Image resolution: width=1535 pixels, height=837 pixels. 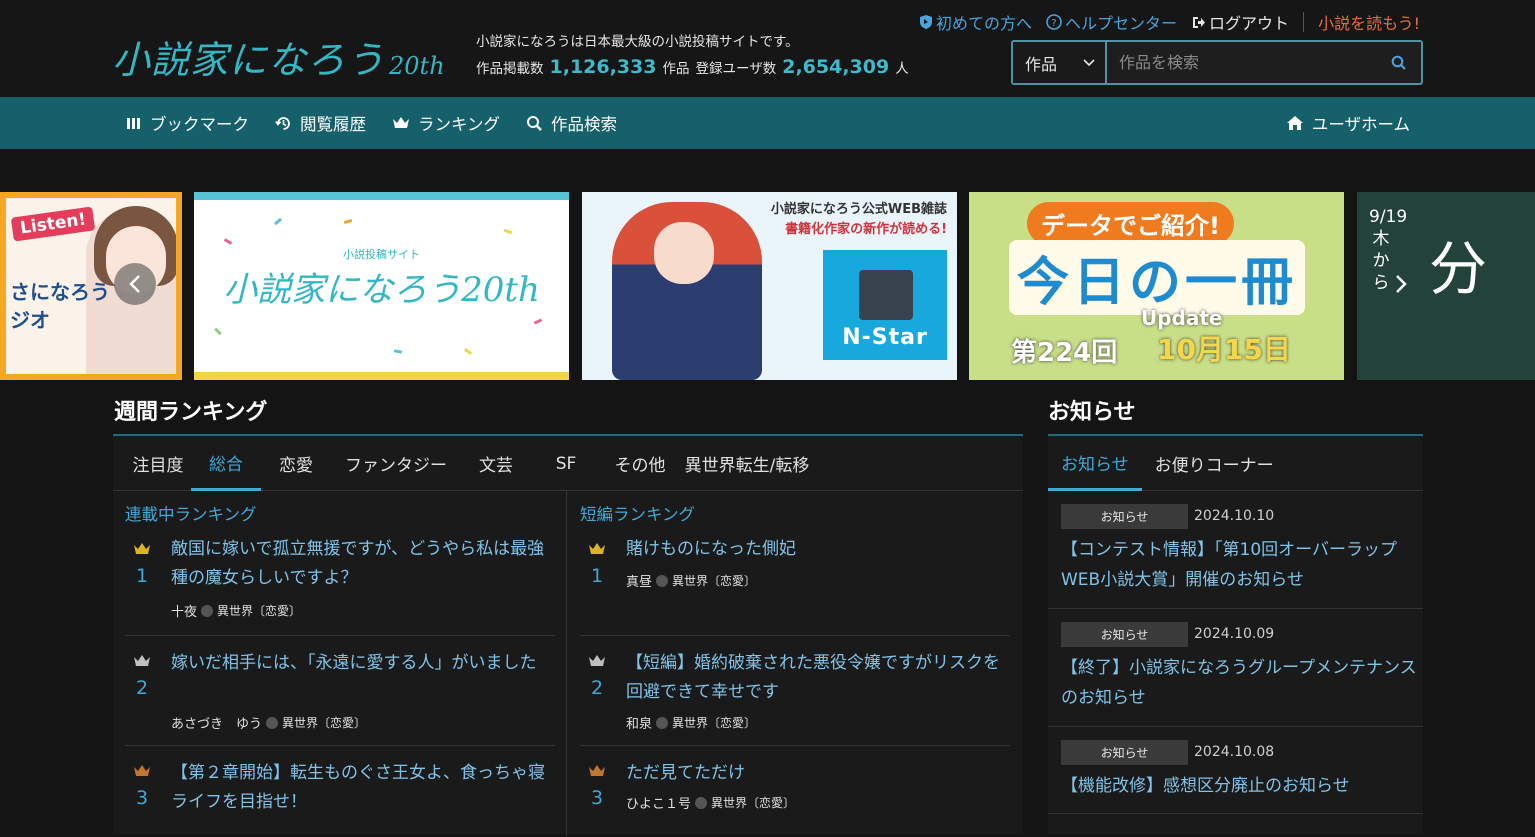 What do you see at coordinates (1214, 463) in the screenshot?
I see `tab-mail-corner: お便りコーナー` at bounding box center [1214, 463].